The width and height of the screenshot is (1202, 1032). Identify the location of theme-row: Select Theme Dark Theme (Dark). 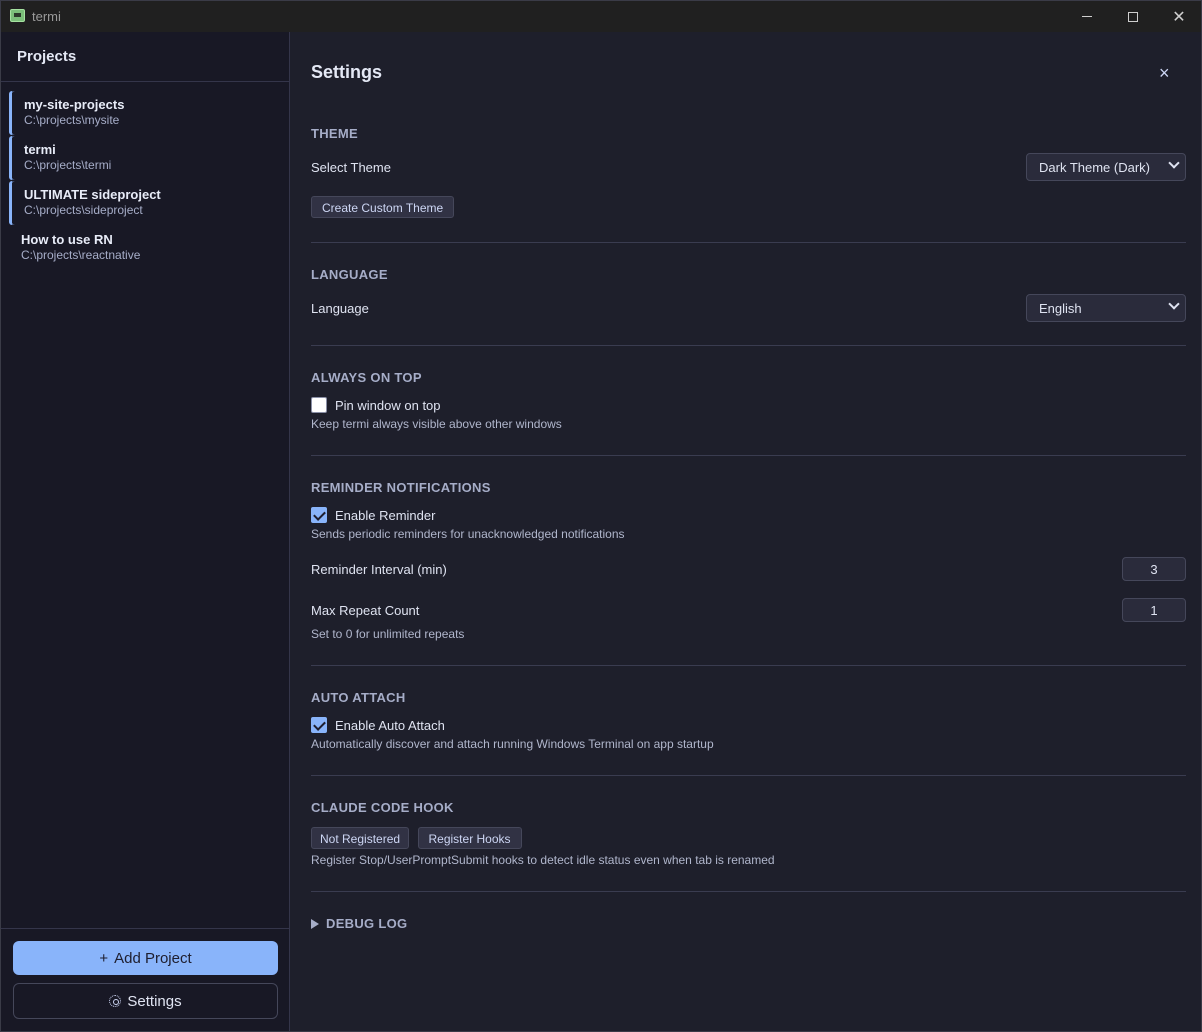
(748, 168).